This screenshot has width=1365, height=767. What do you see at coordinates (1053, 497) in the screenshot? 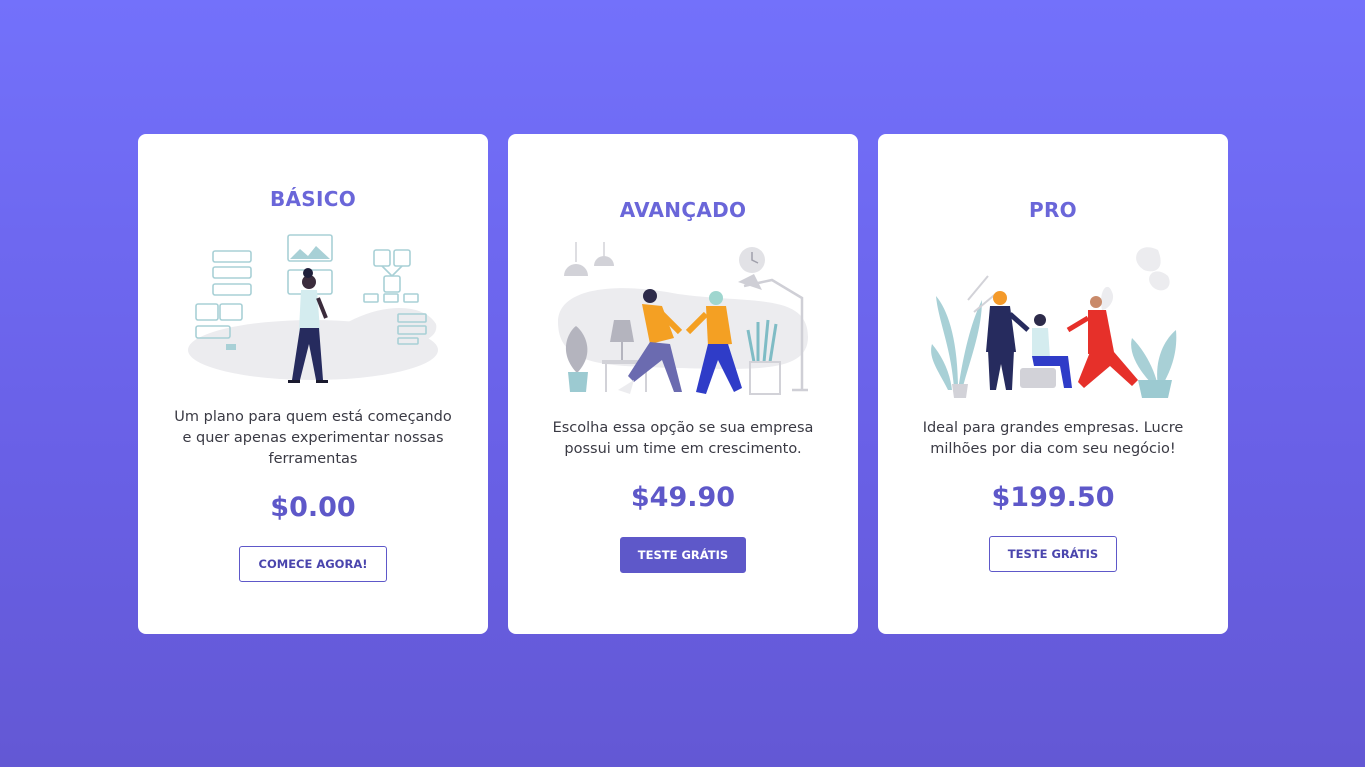
I see `plan-price: $199.50` at bounding box center [1053, 497].